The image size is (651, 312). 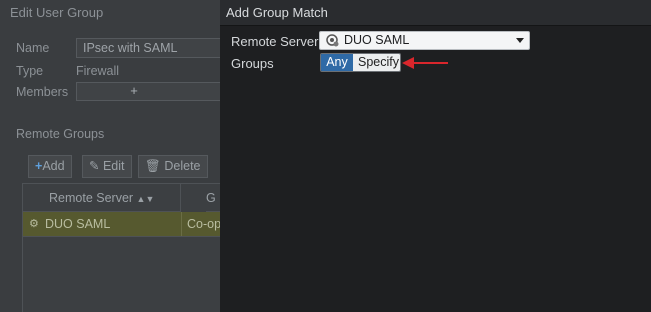 I want to click on members-label: Members, so click(x=42, y=92).